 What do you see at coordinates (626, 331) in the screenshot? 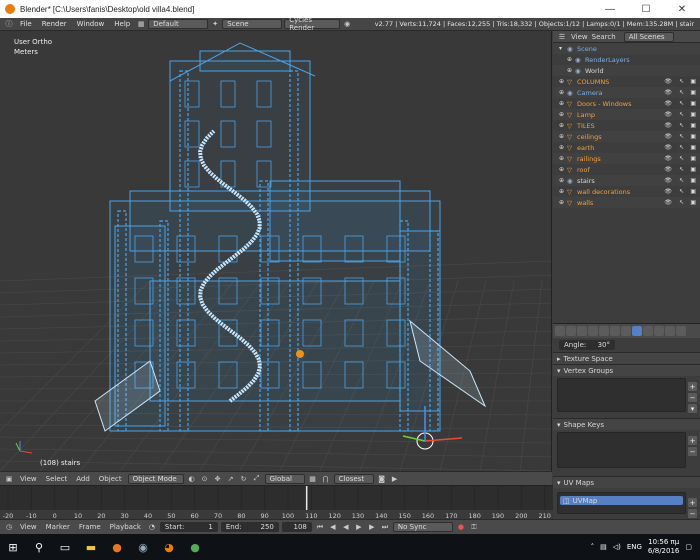
I see `modifiers-tab-icon` at bounding box center [626, 331].